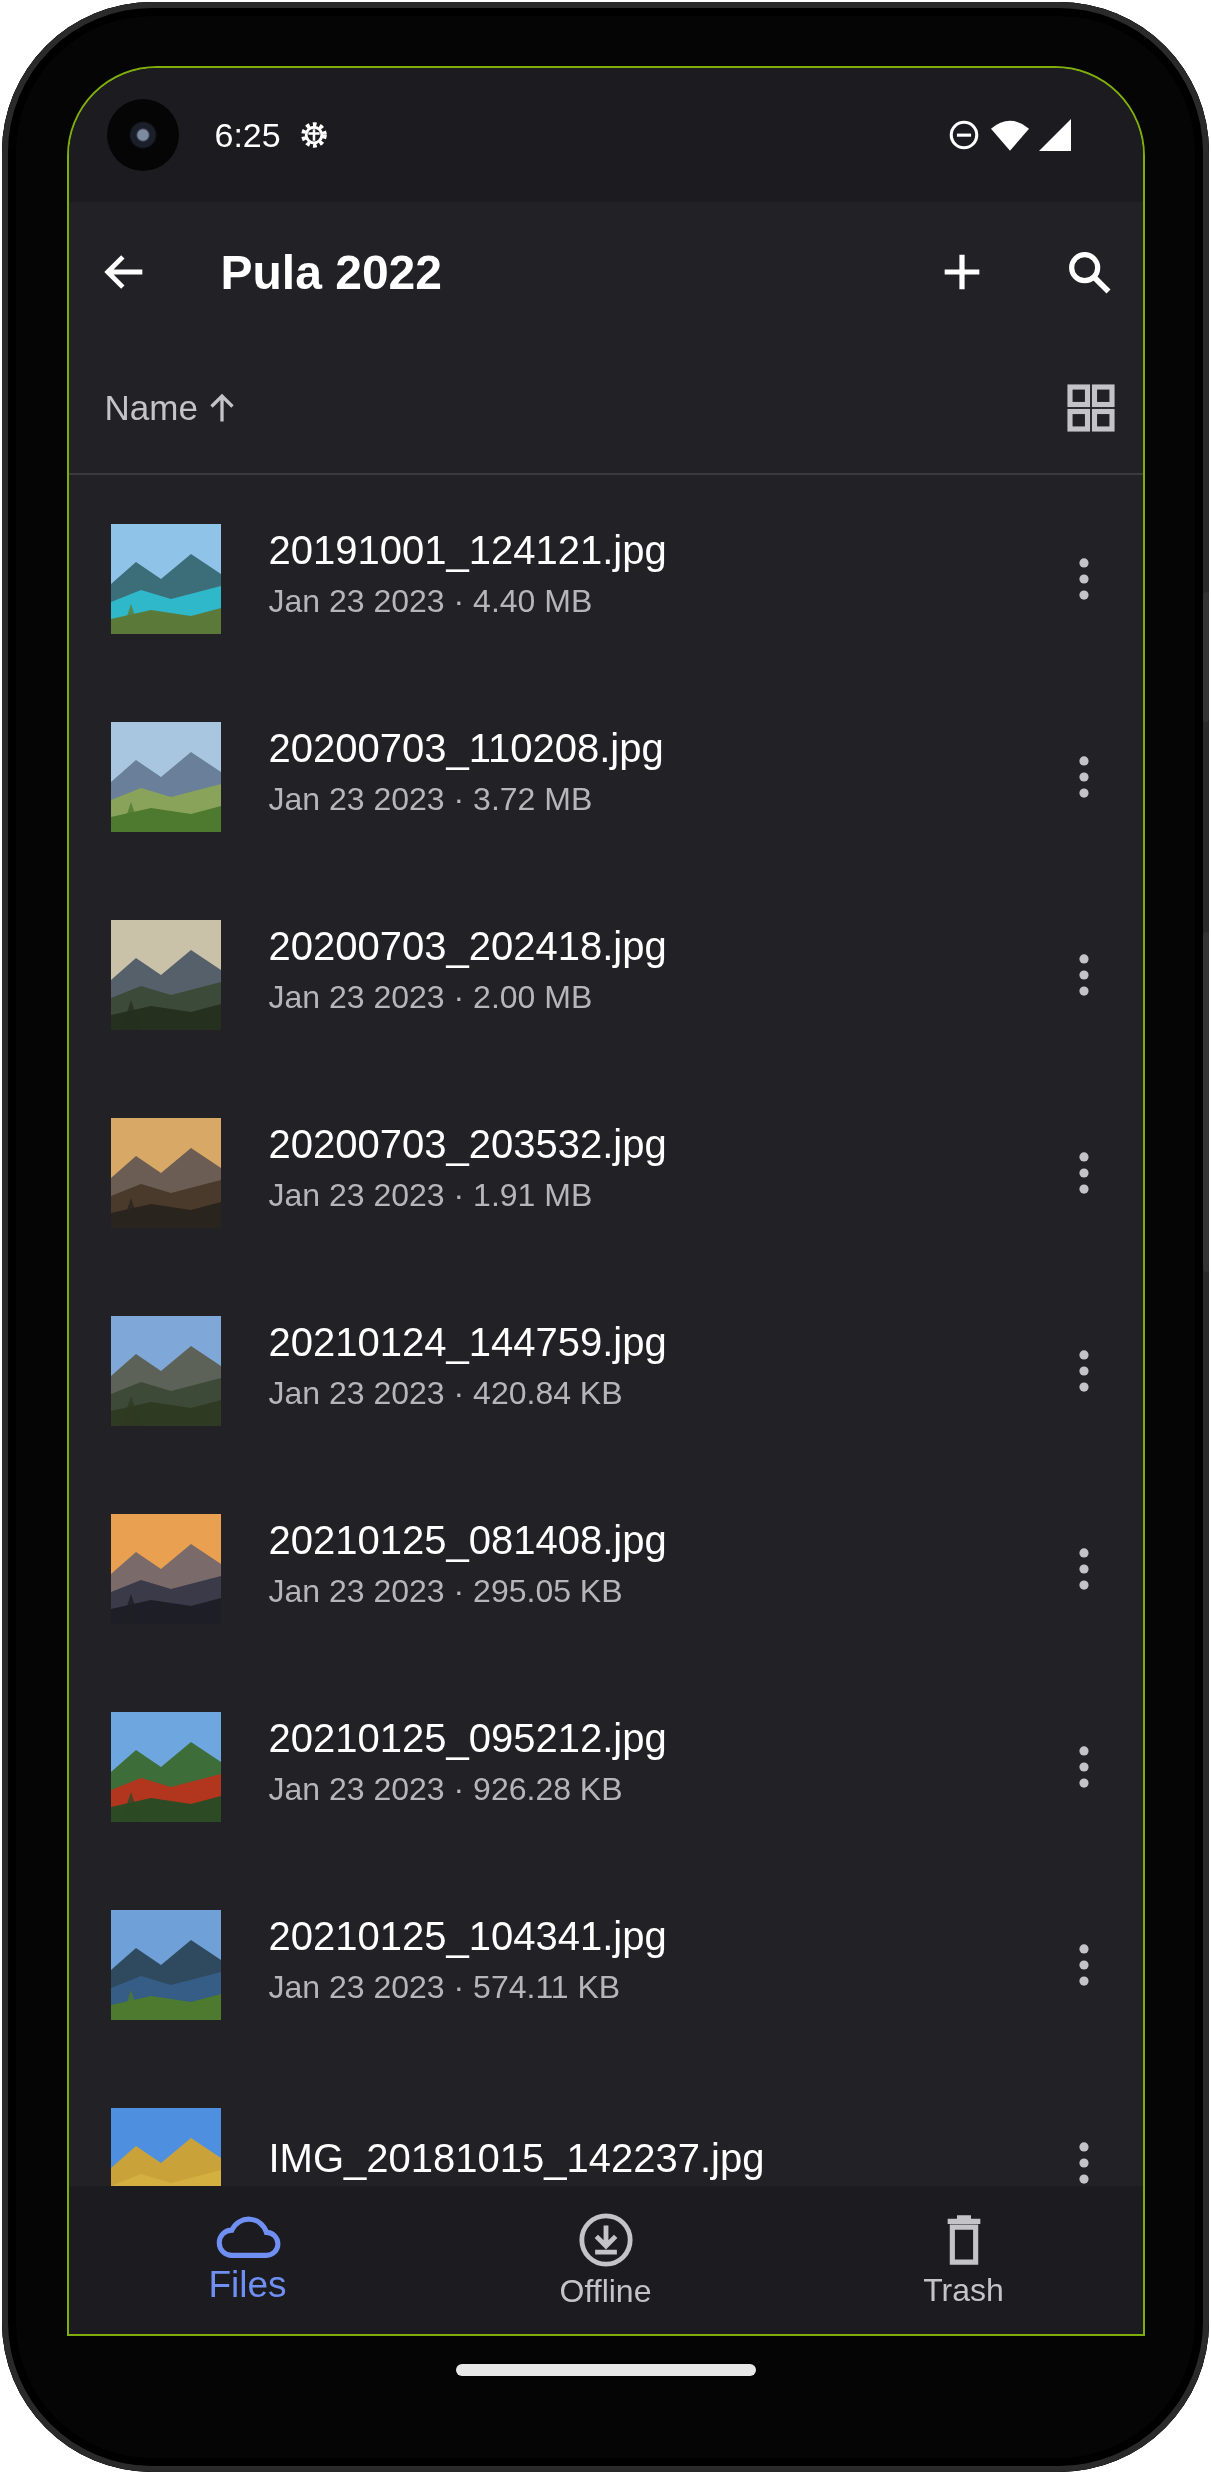 The width and height of the screenshot is (1211, 2474). I want to click on file-details: Jan 23 2023 · 295.05 KB, so click(446, 1591).